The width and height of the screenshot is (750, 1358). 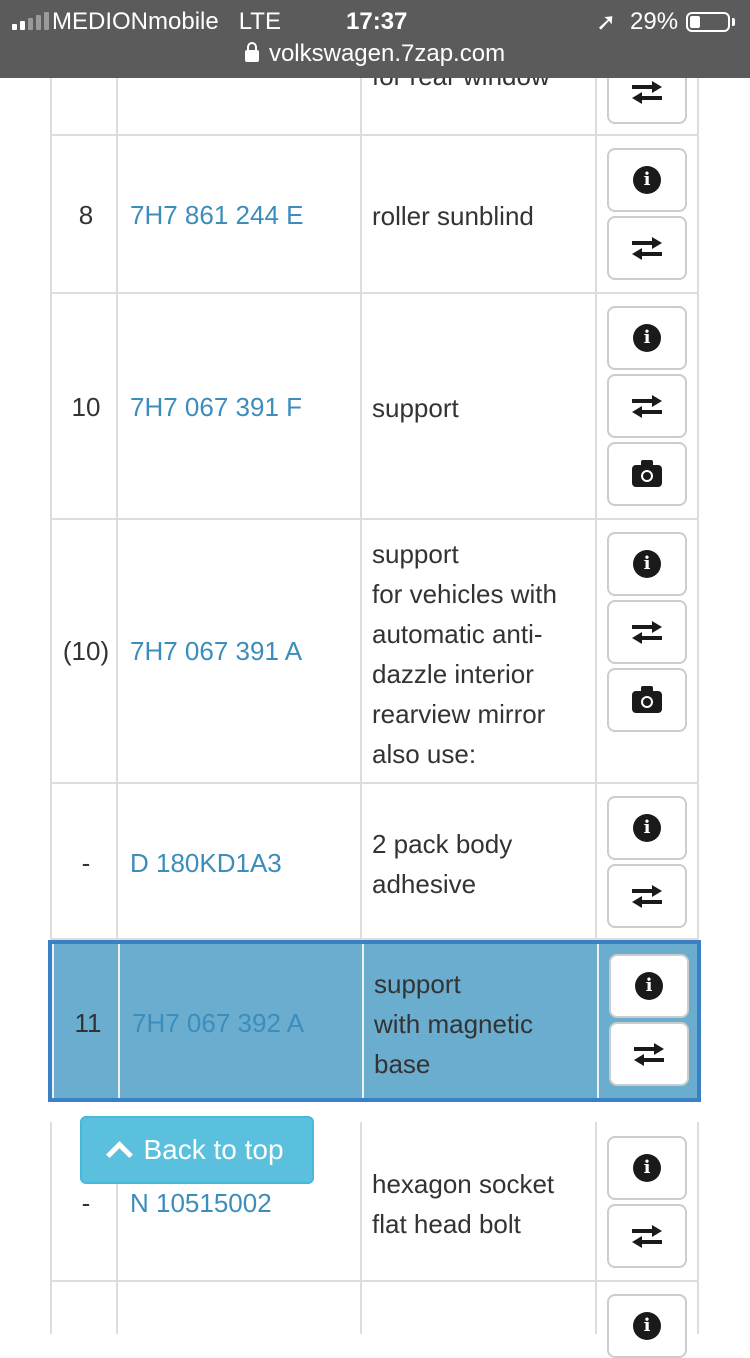 What do you see at coordinates (463, 1204) in the screenshot?
I see `part-description: hexagon socket flat head bolt` at bounding box center [463, 1204].